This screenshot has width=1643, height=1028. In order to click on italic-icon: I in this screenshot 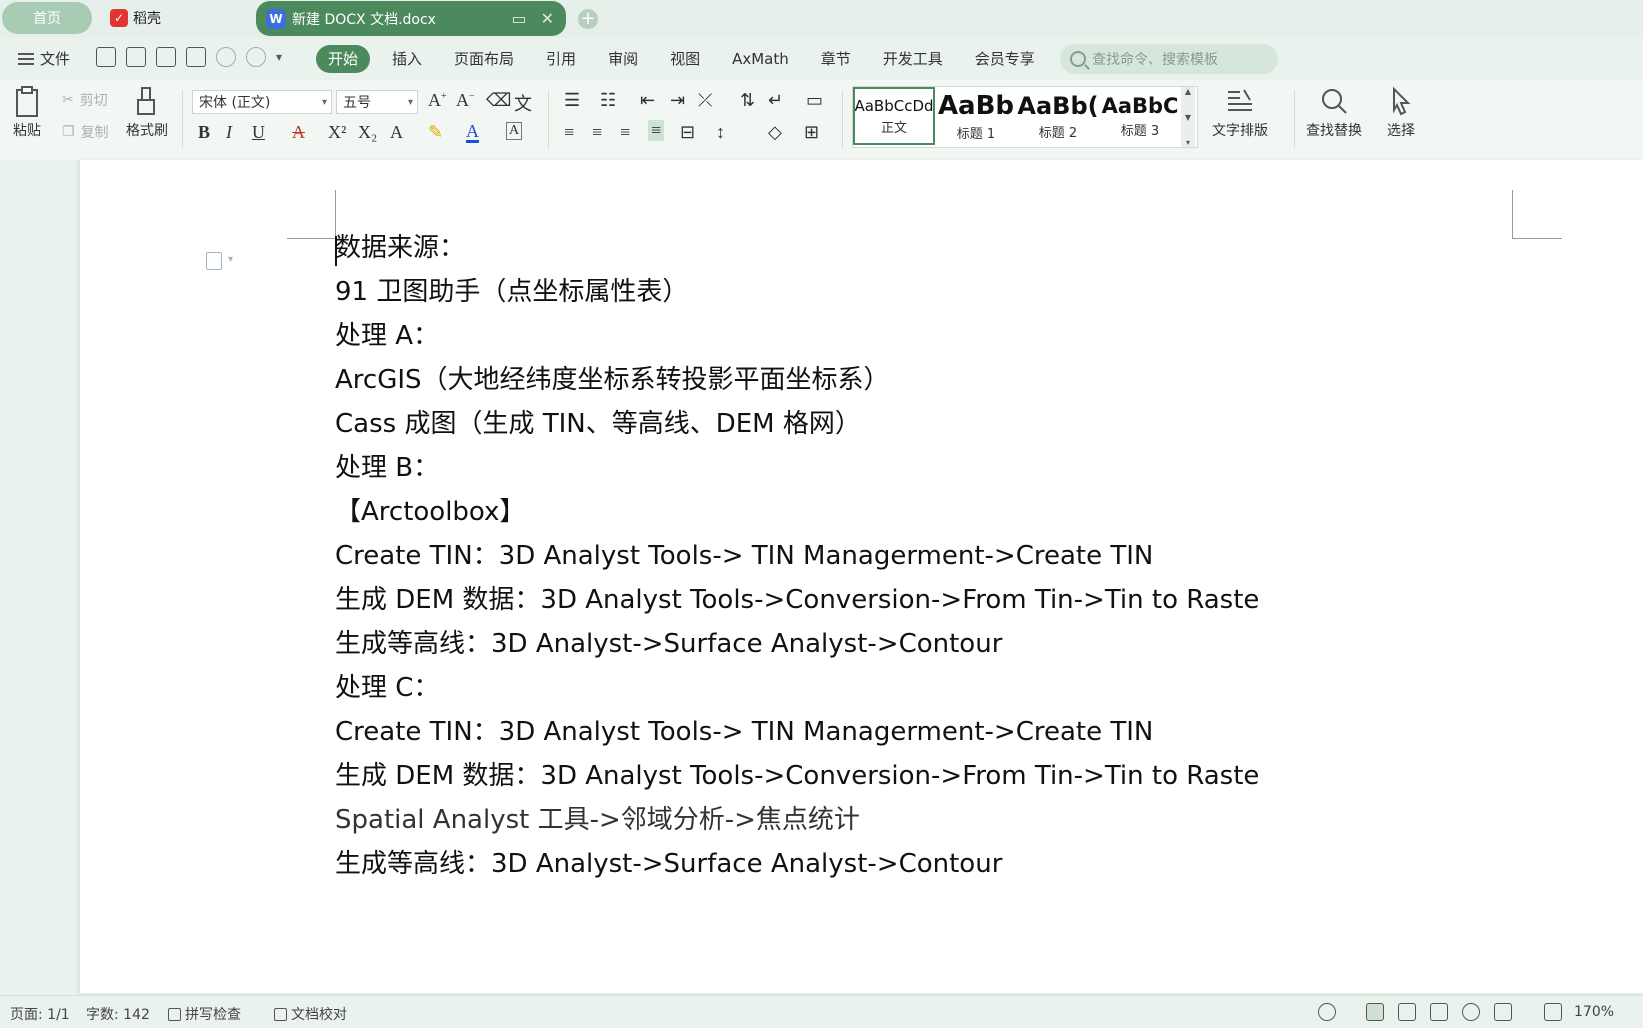, I will do `click(229, 132)`.